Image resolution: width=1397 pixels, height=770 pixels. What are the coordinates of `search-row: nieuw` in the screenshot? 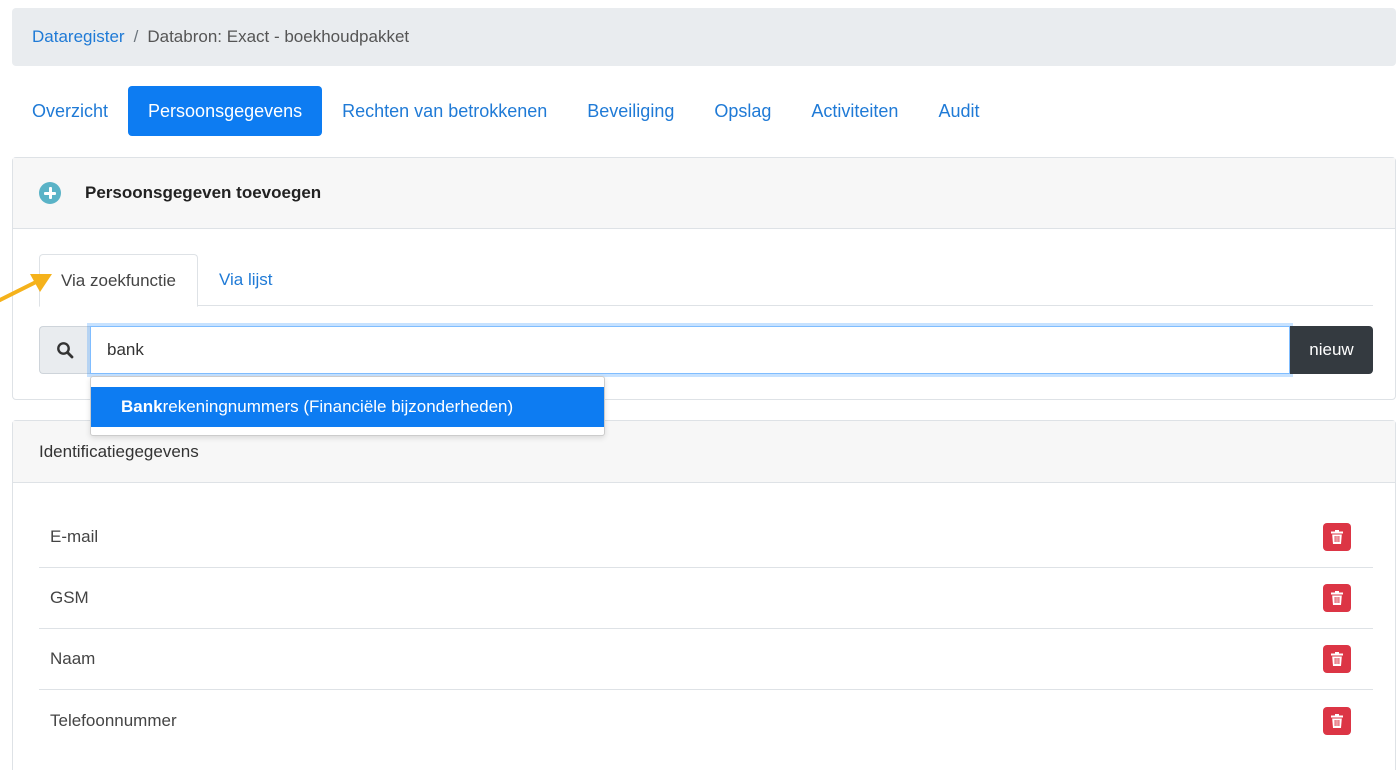 It's located at (706, 350).